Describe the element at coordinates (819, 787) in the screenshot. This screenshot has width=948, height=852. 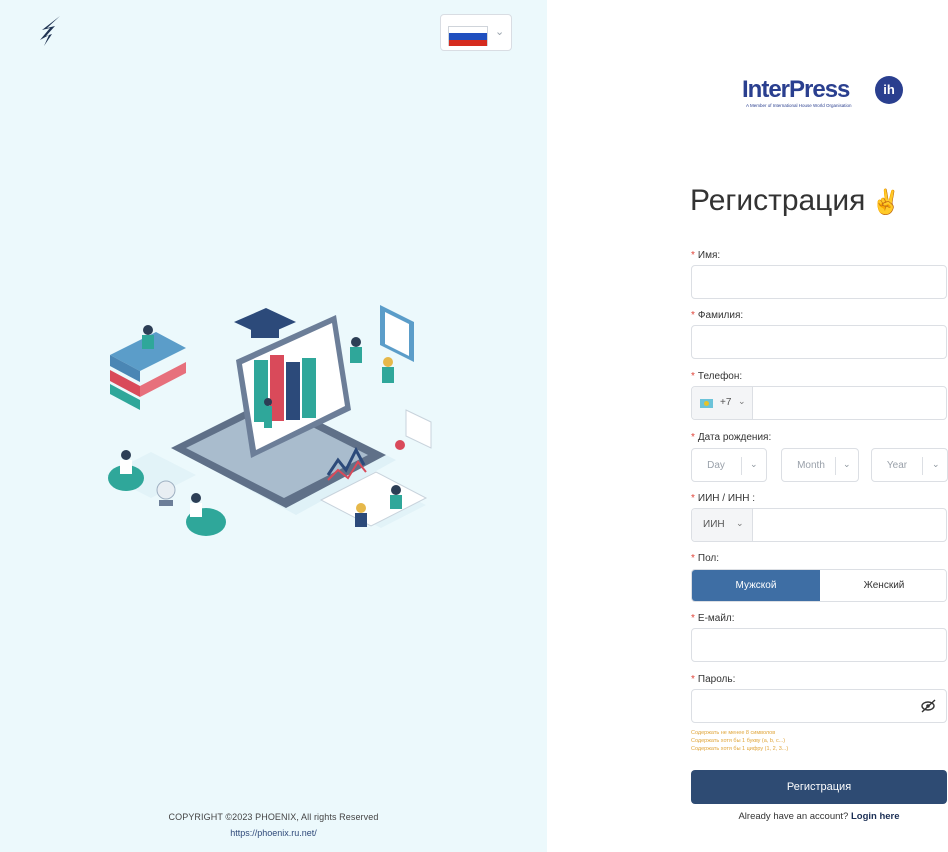
I see `register-button: Регистрация` at that location.